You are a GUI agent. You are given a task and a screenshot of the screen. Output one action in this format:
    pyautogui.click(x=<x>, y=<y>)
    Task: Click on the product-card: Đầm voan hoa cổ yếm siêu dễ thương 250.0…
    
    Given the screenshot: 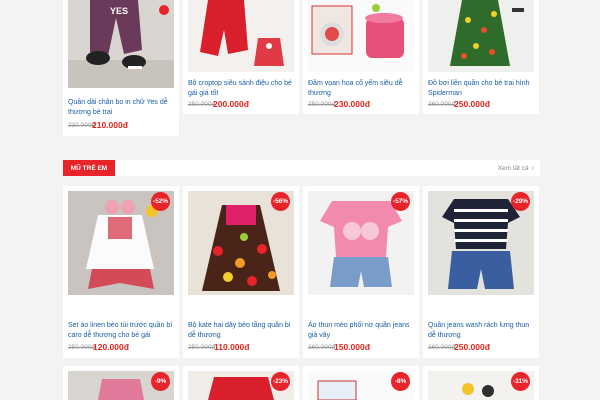 What is the action you would take?
    pyautogui.click(x=361, y=57)
    